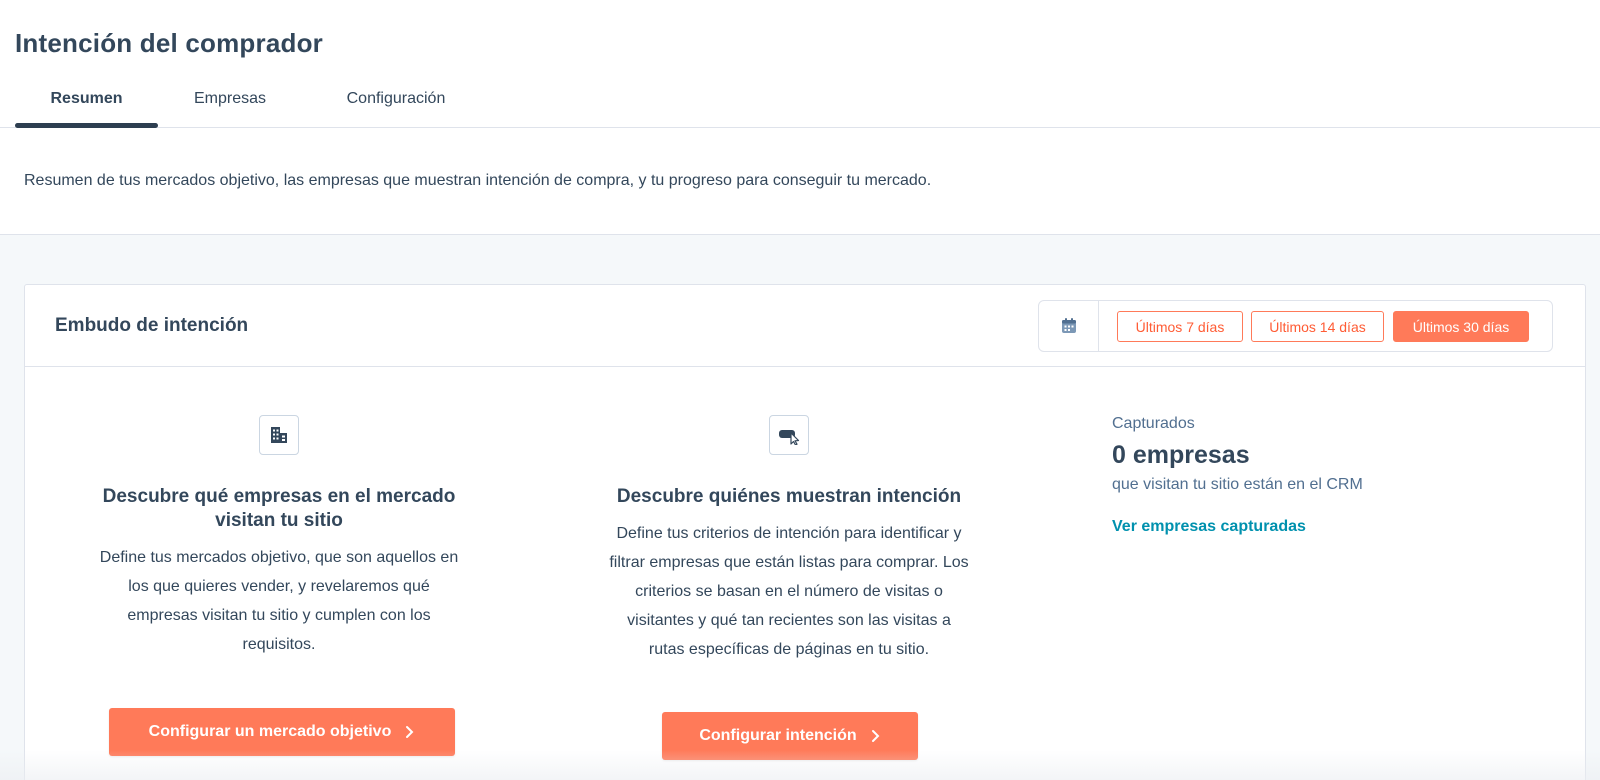 This screenshot has height=780, width=1600. I want to click on card-title: Embudo de intención, so click(152, 325).